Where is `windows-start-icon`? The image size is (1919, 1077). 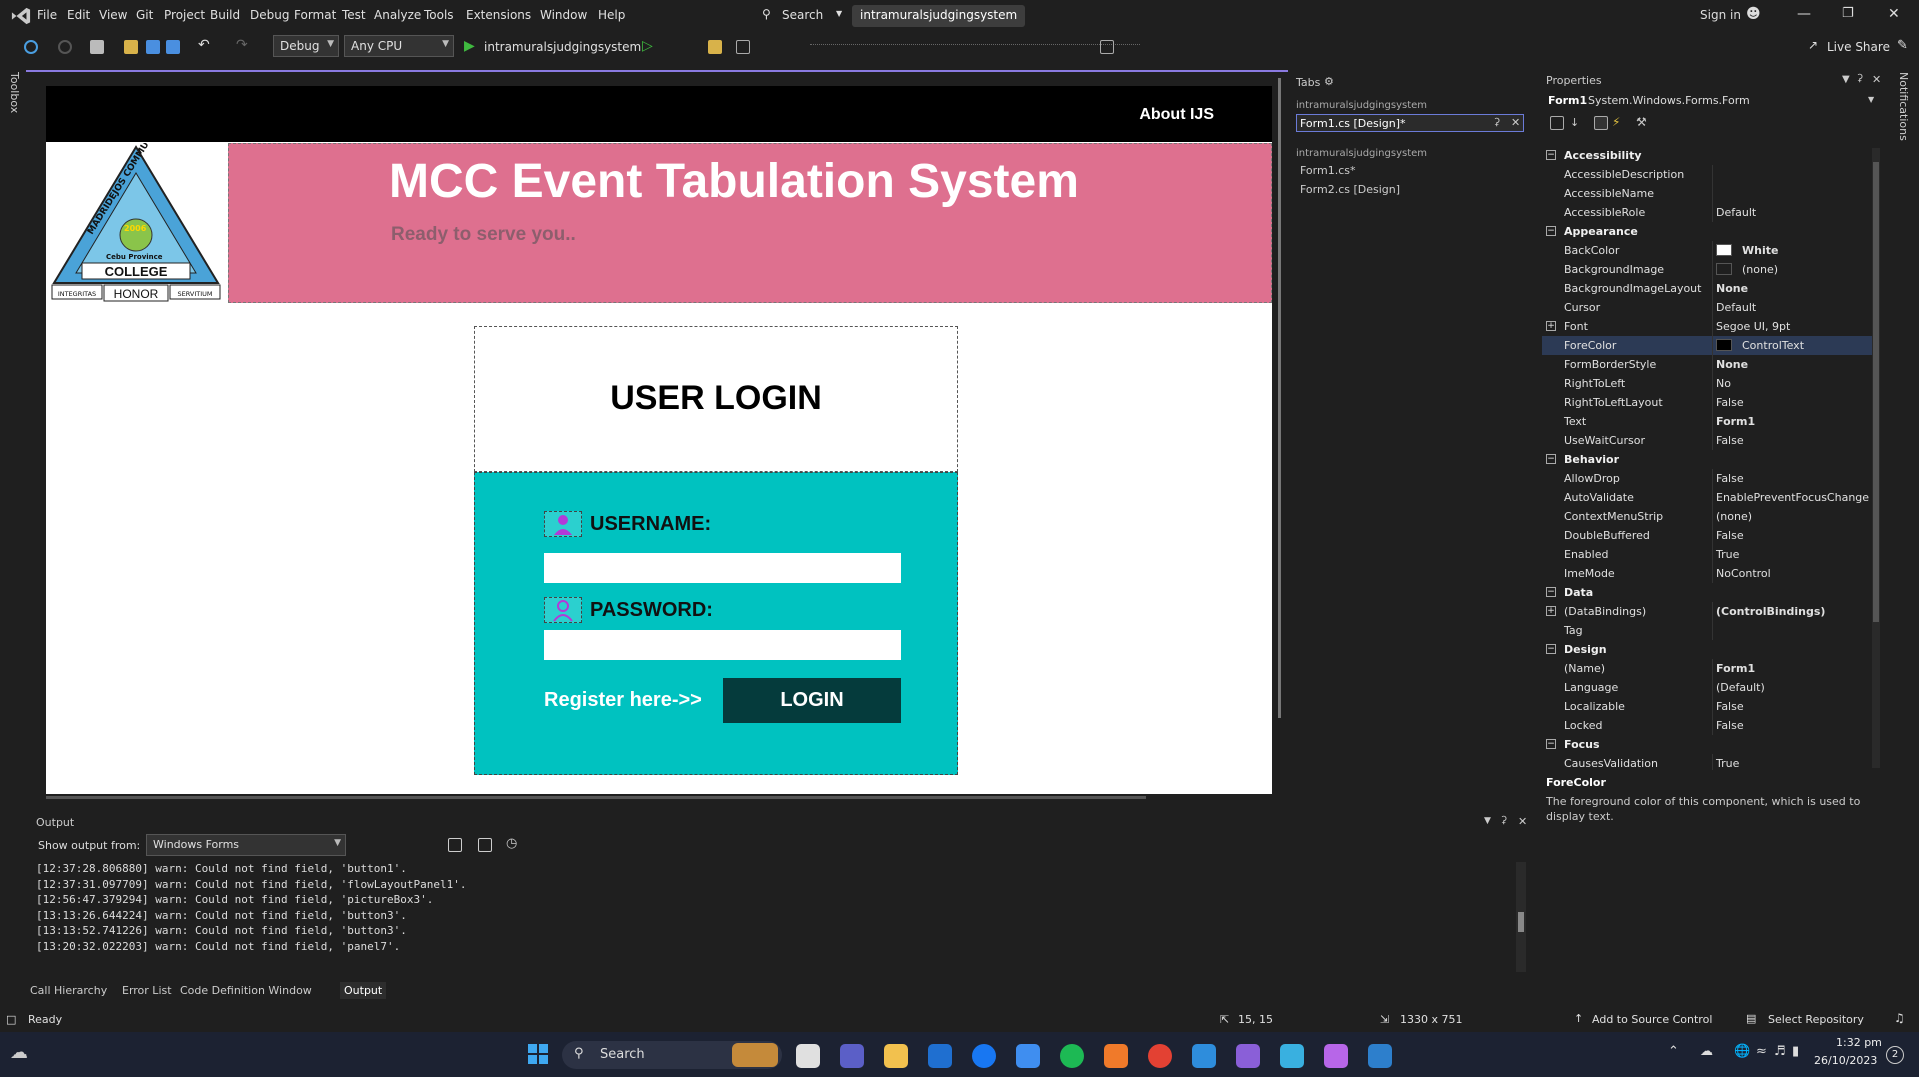
windows-start-icon is located at coordinates (538, 1054).